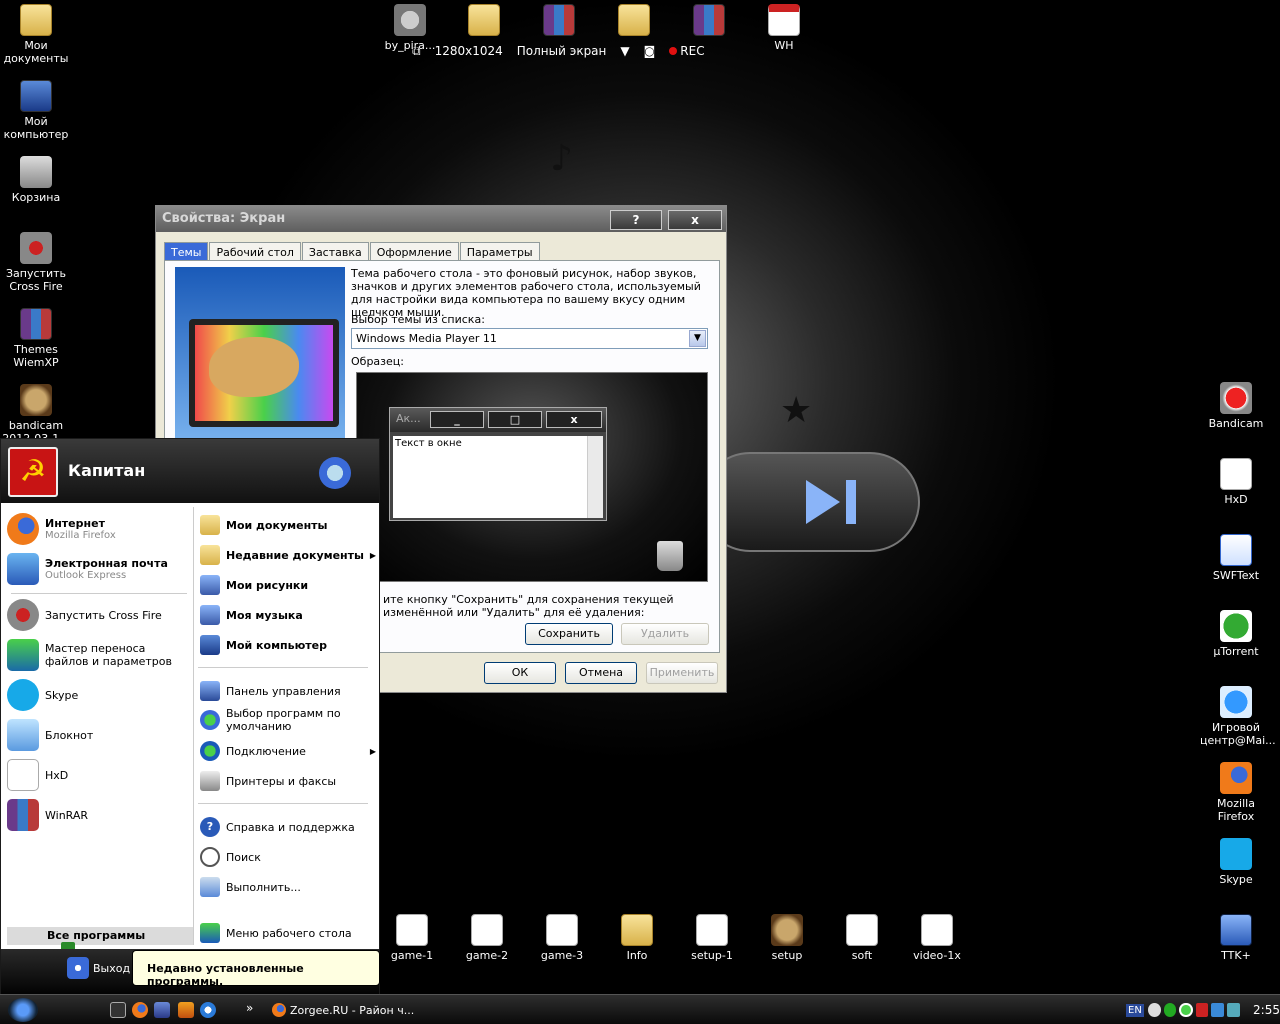 The width and height of the screenshot is (1280, 1024). Describe the element at coordinates (140, 1010) in the screenshot. I see `firefox-icon` at that location.